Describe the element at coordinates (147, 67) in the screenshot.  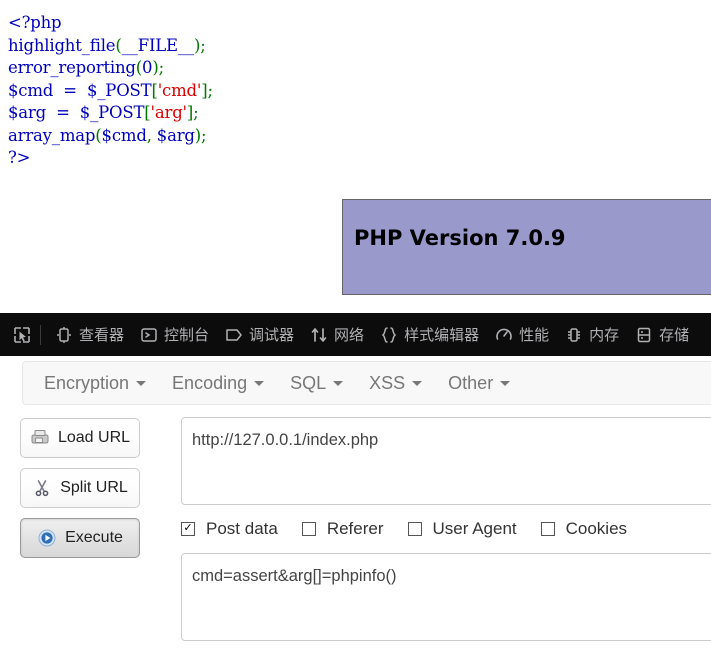
I see `code-token: 0` at that location.